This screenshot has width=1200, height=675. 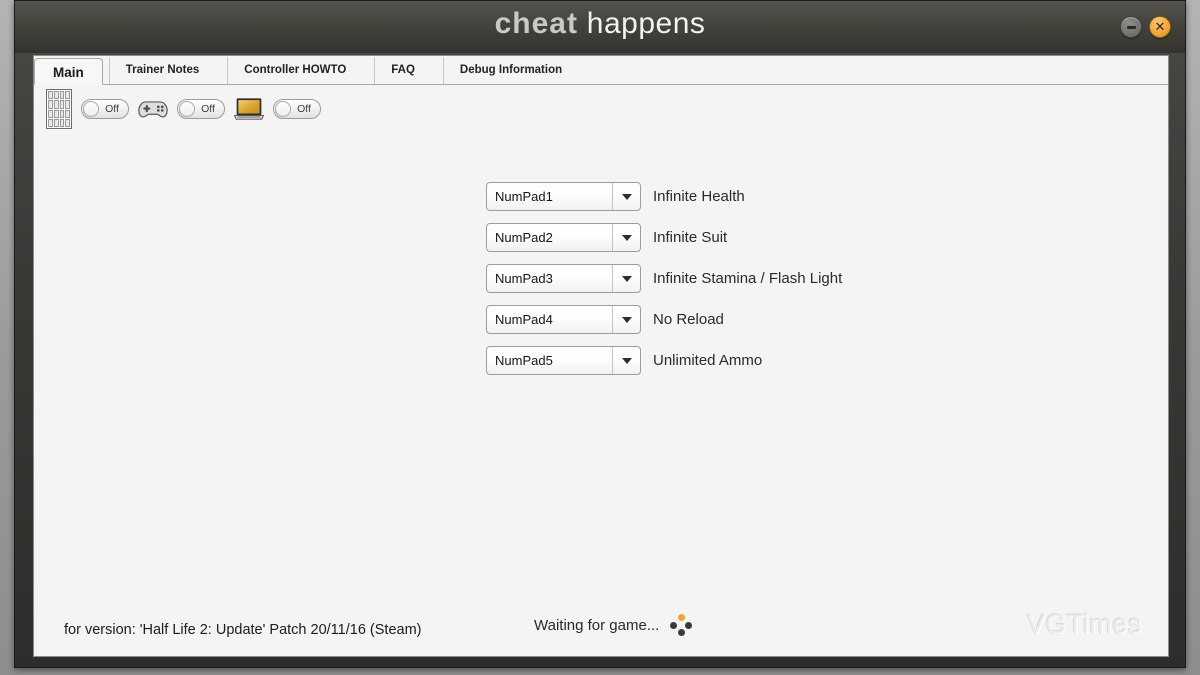 I want to click on cheat-label: Infinite Stamina / Flash Light, so click(x=748, y=278).